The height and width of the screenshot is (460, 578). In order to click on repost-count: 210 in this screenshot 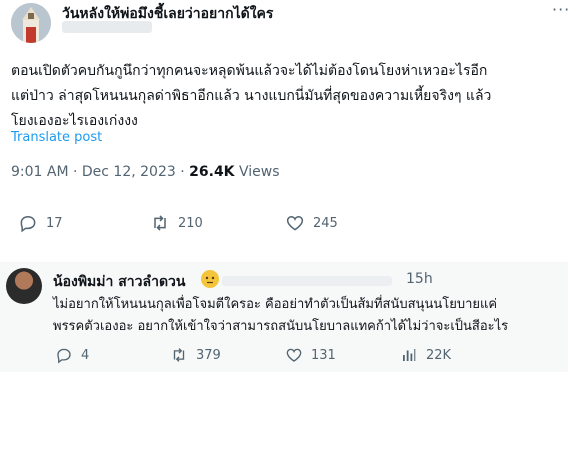, I will do `click(190, 223)`.